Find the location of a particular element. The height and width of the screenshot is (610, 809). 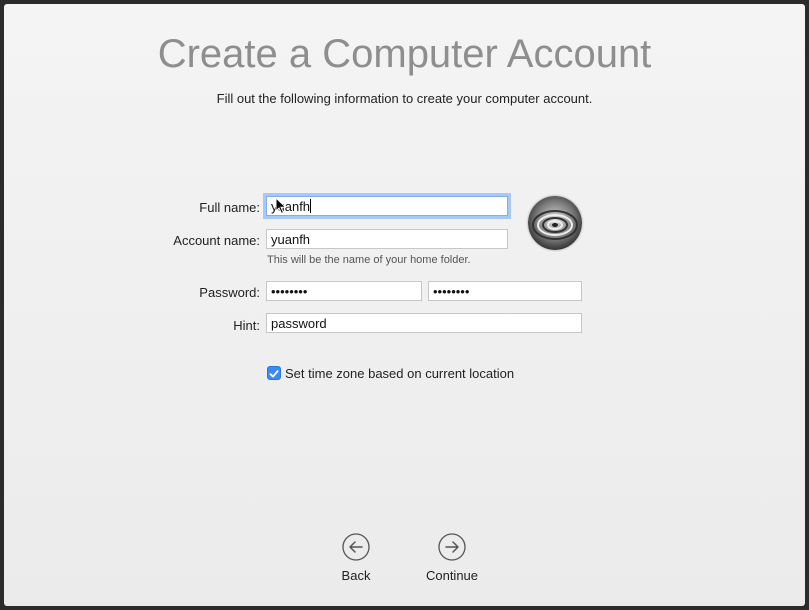

full-name-field: yuanfh is located at coordinates (387, 206).